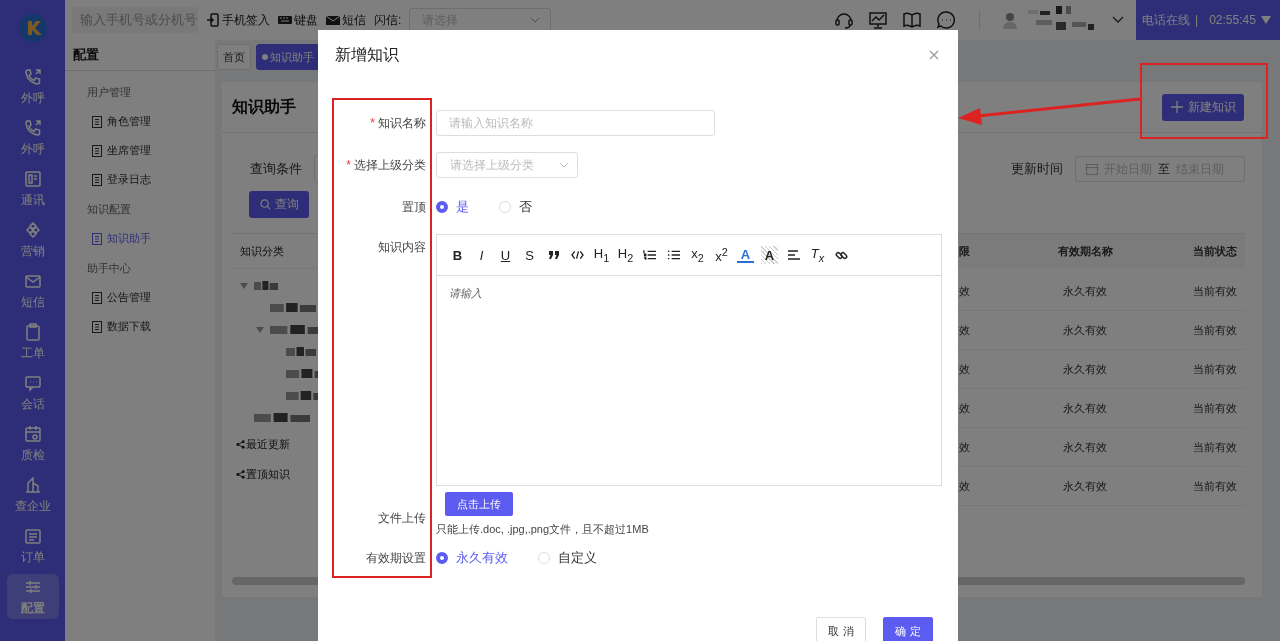 This screenshot has height=641, width=1280. I want to click on underline-button: U, so click(505, 255).